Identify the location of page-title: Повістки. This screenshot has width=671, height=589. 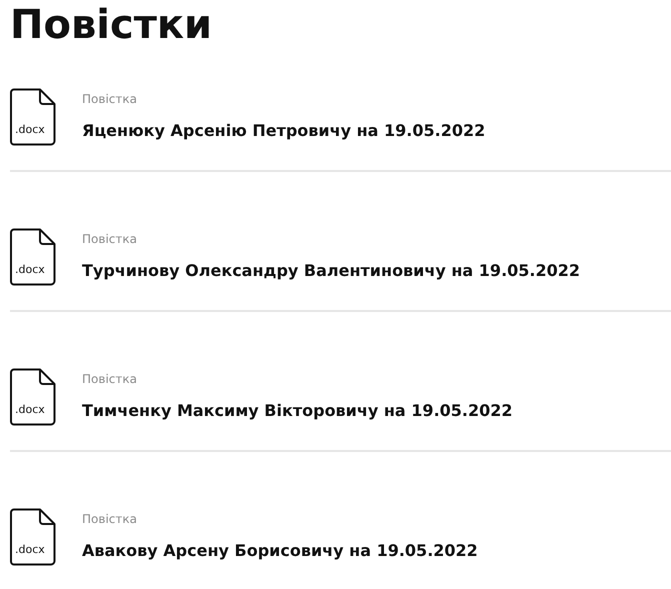
(111, 25).